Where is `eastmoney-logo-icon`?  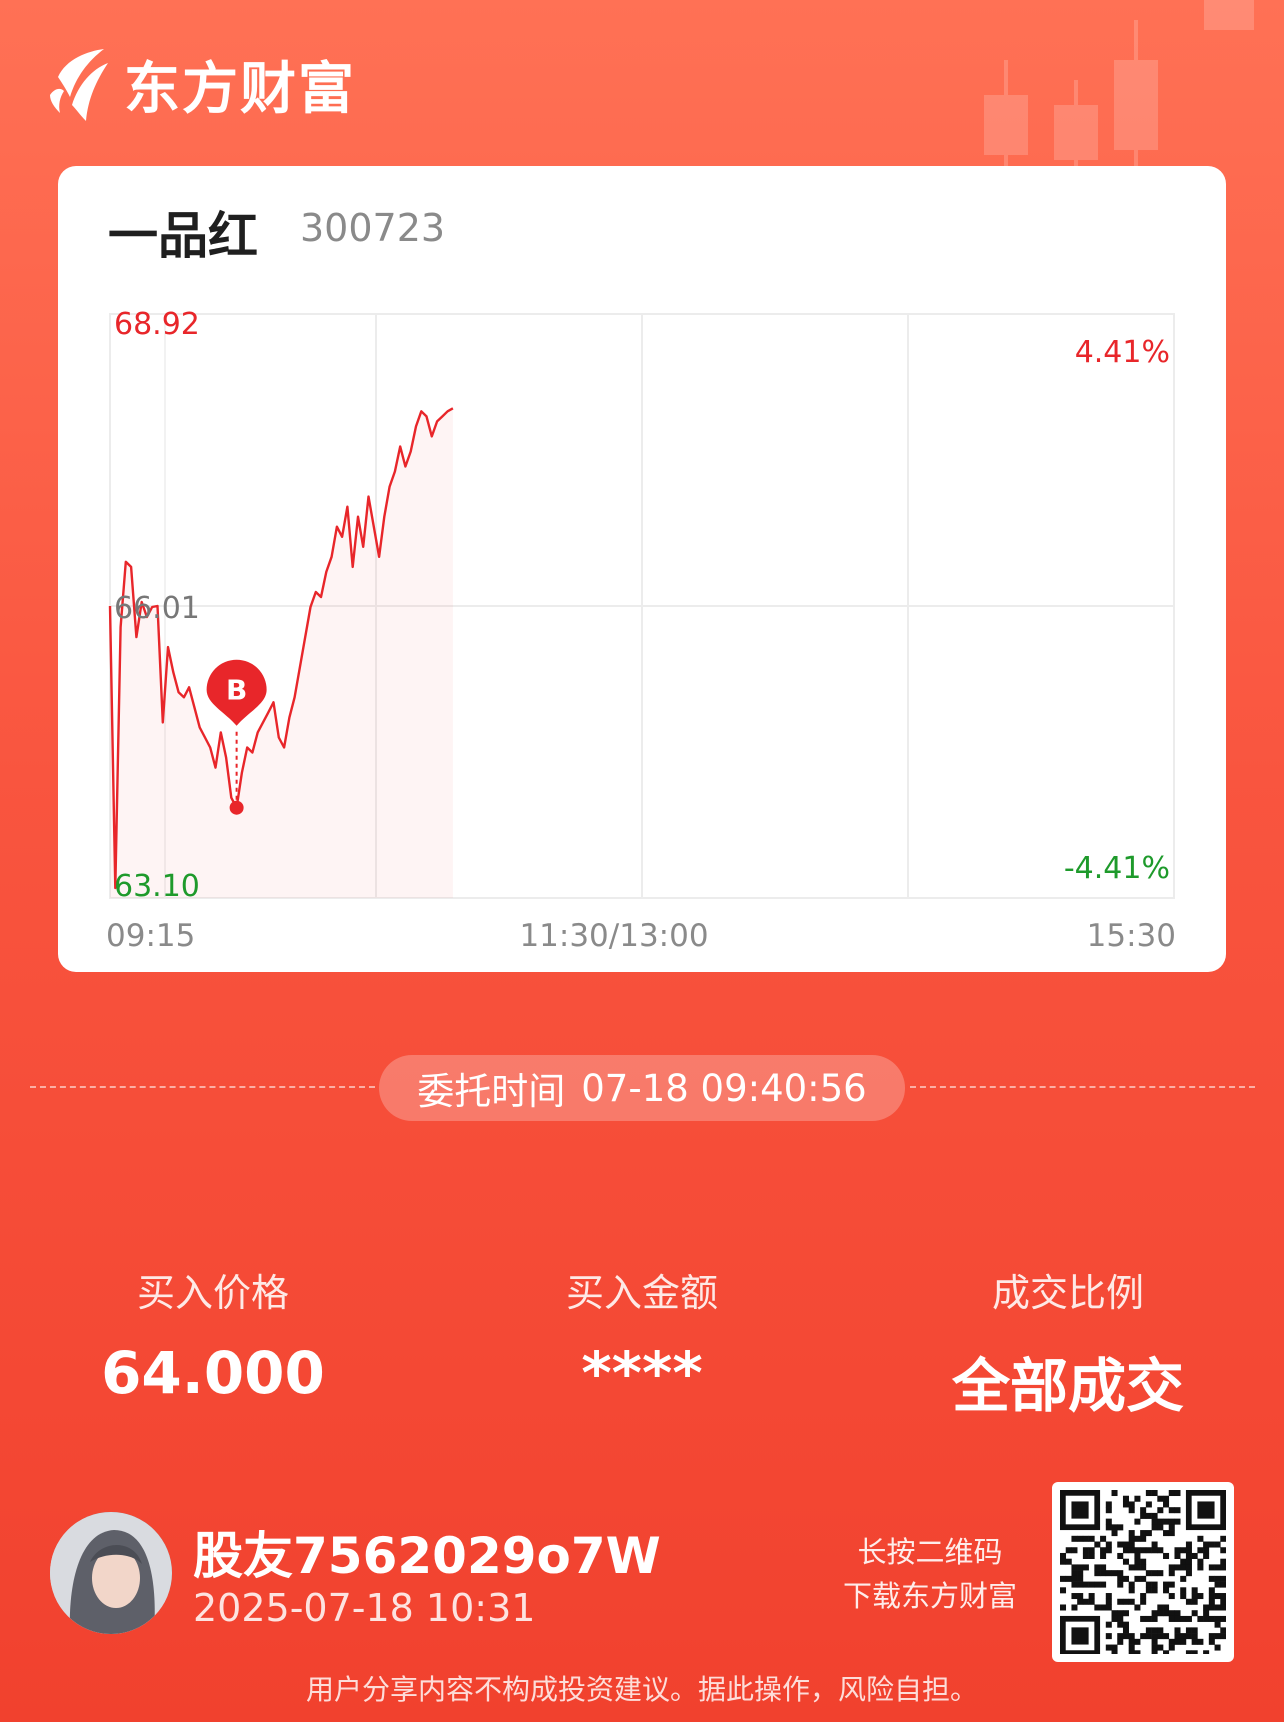 eastmoney-logo-icon is located at coordinates (79, 84).